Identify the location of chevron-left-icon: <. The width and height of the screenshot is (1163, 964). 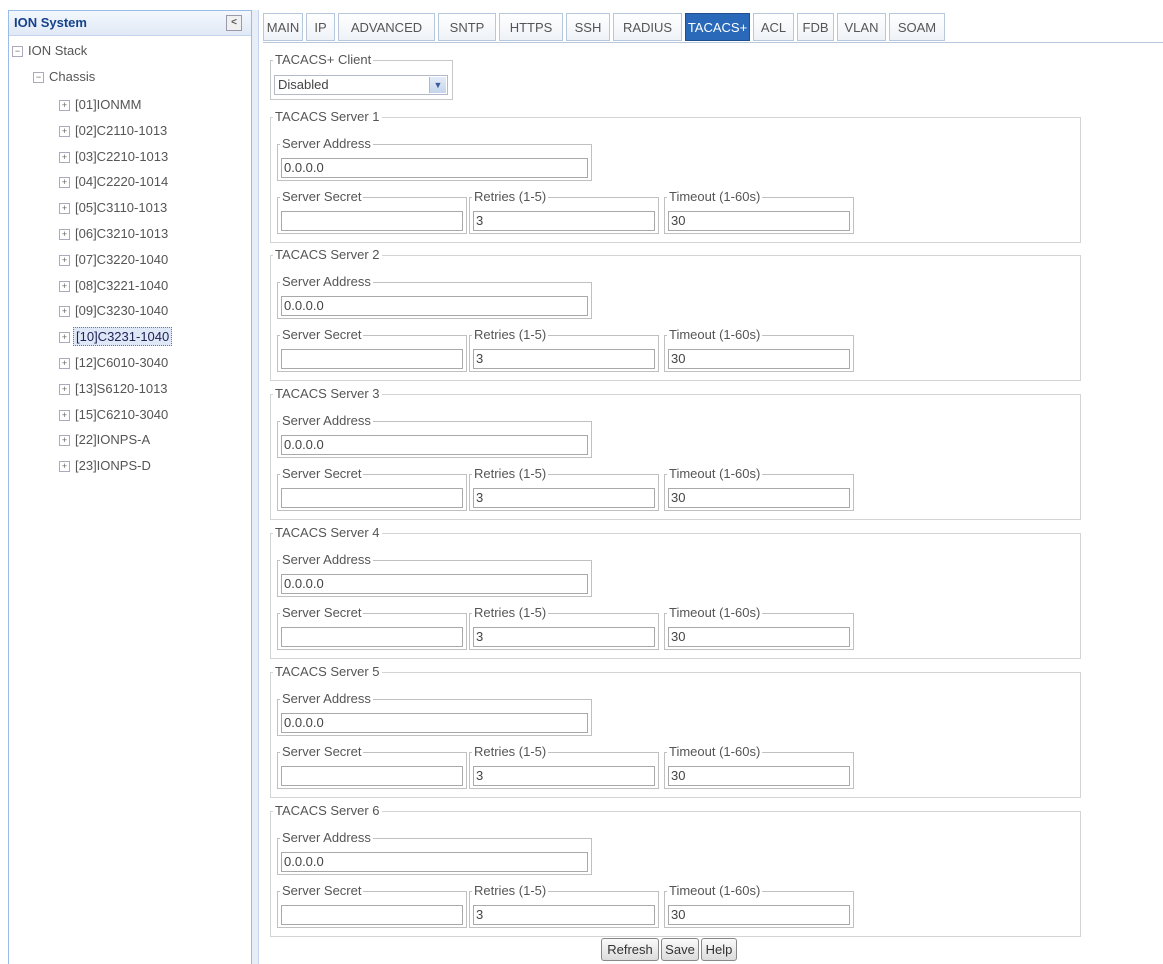
(234, 23).